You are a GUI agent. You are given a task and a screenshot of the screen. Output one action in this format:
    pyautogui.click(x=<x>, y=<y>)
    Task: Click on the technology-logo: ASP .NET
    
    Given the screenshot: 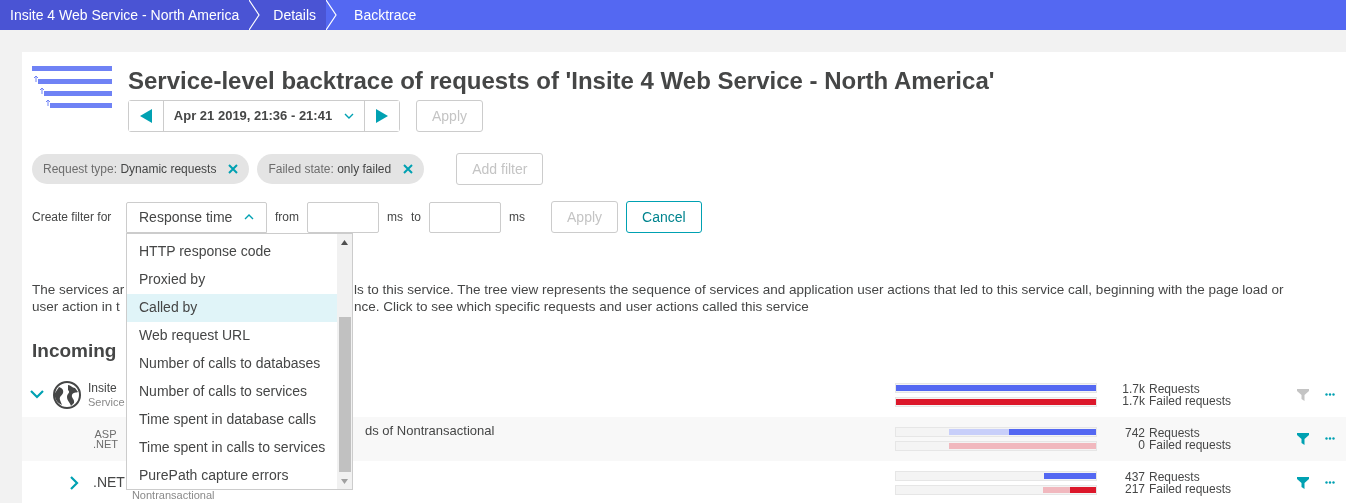 What is the action you would take?
    pyautogui.click(x=106, y=438)
    